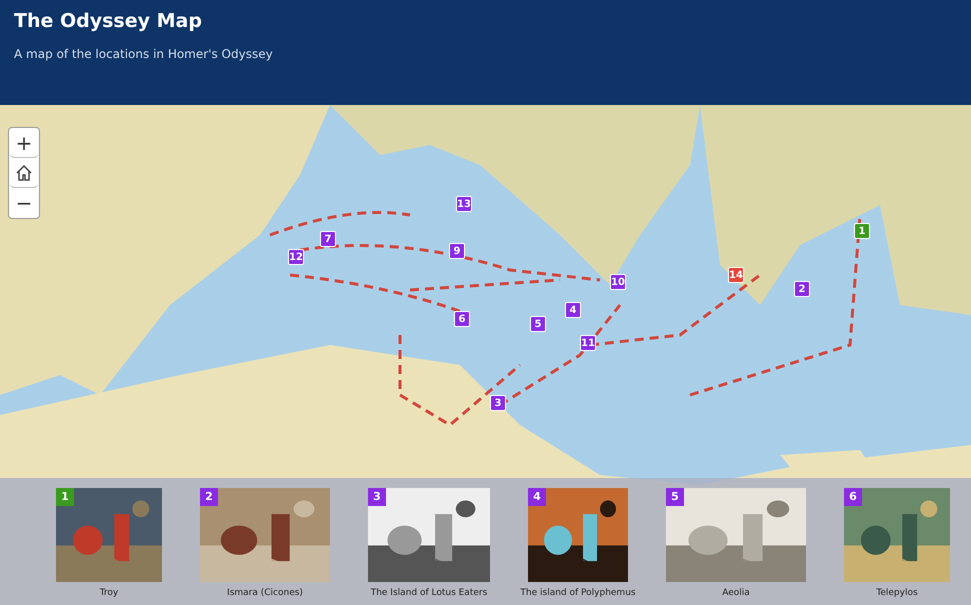  Describe the element at coordinates (144, 54) in the screenshot. I see `page-subtitle: A map of the locations in Homer's Odyssey` at that location.